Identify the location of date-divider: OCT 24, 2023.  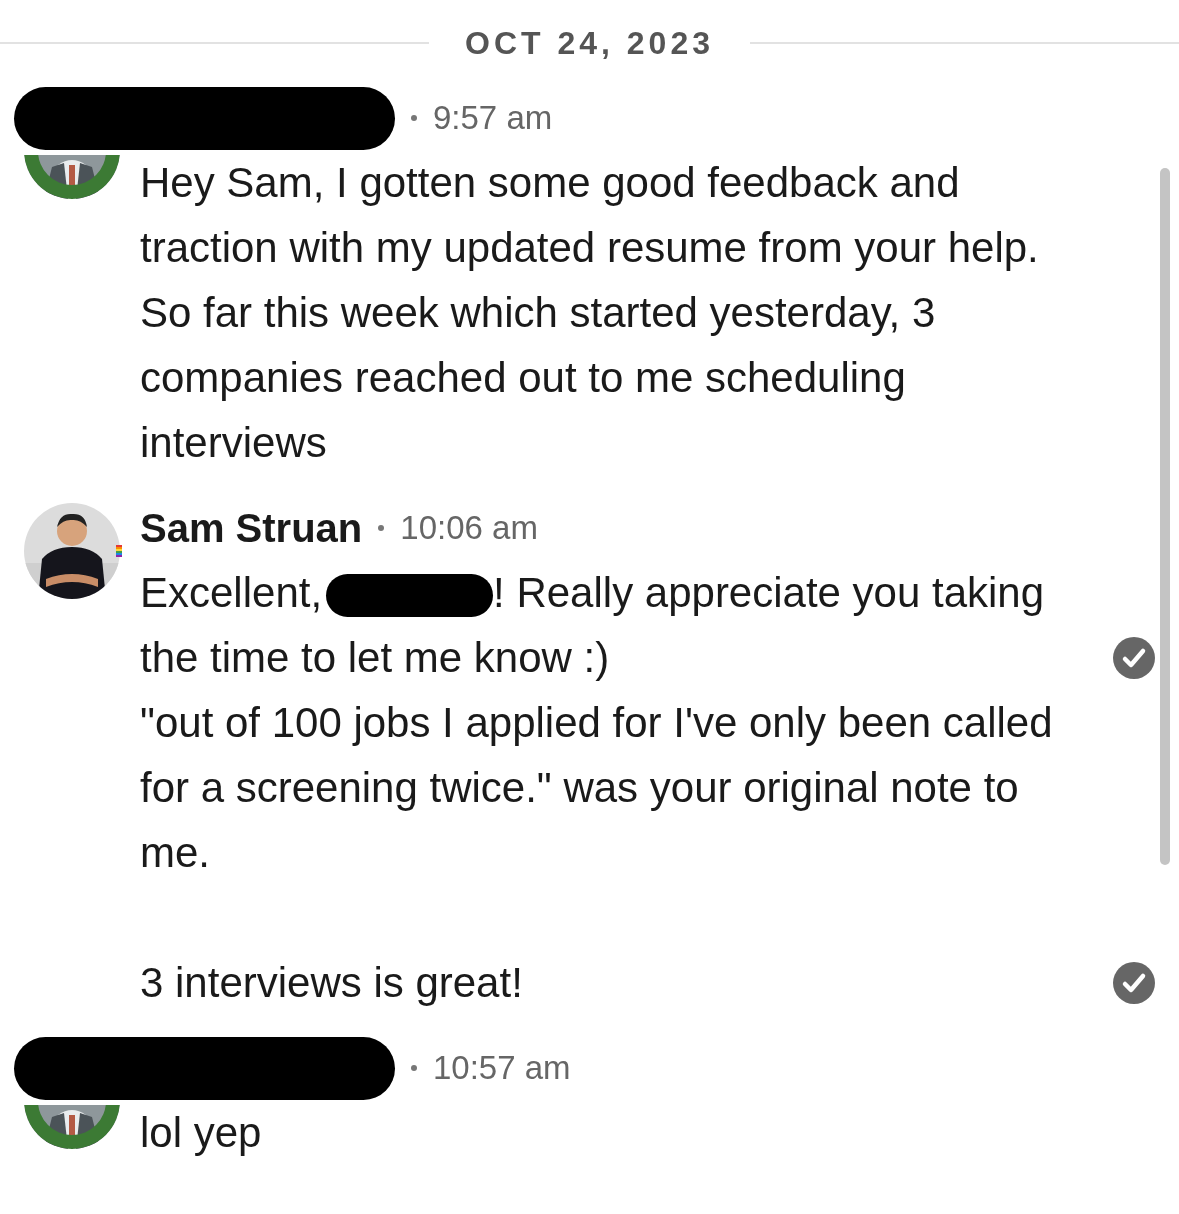
(589, 43).